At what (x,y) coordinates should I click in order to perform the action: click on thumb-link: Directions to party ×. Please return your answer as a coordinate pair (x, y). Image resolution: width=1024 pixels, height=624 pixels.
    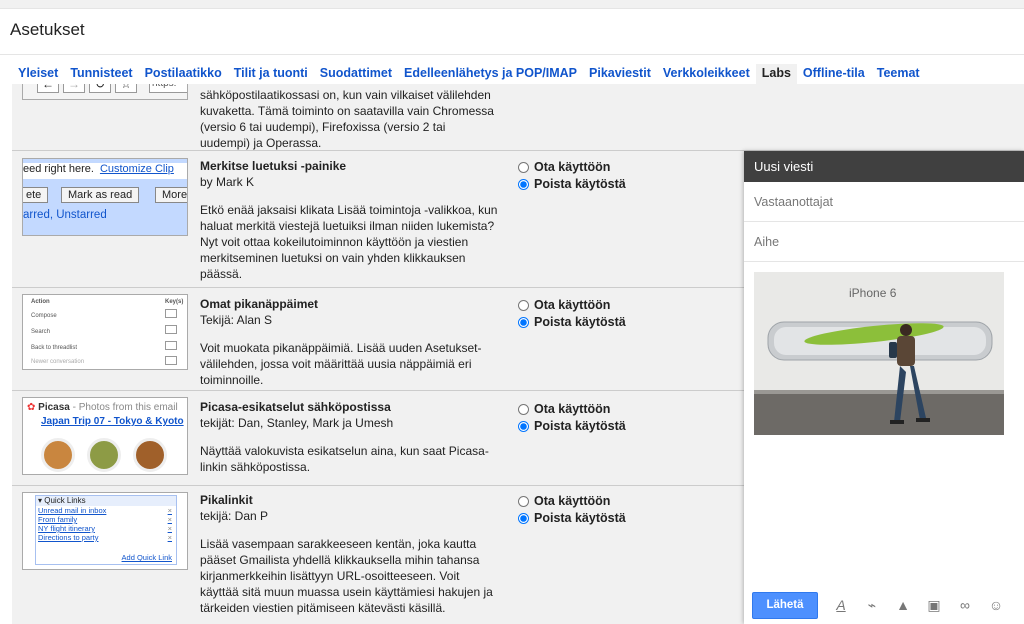
    Looking at the image, I should click on (106, 537).